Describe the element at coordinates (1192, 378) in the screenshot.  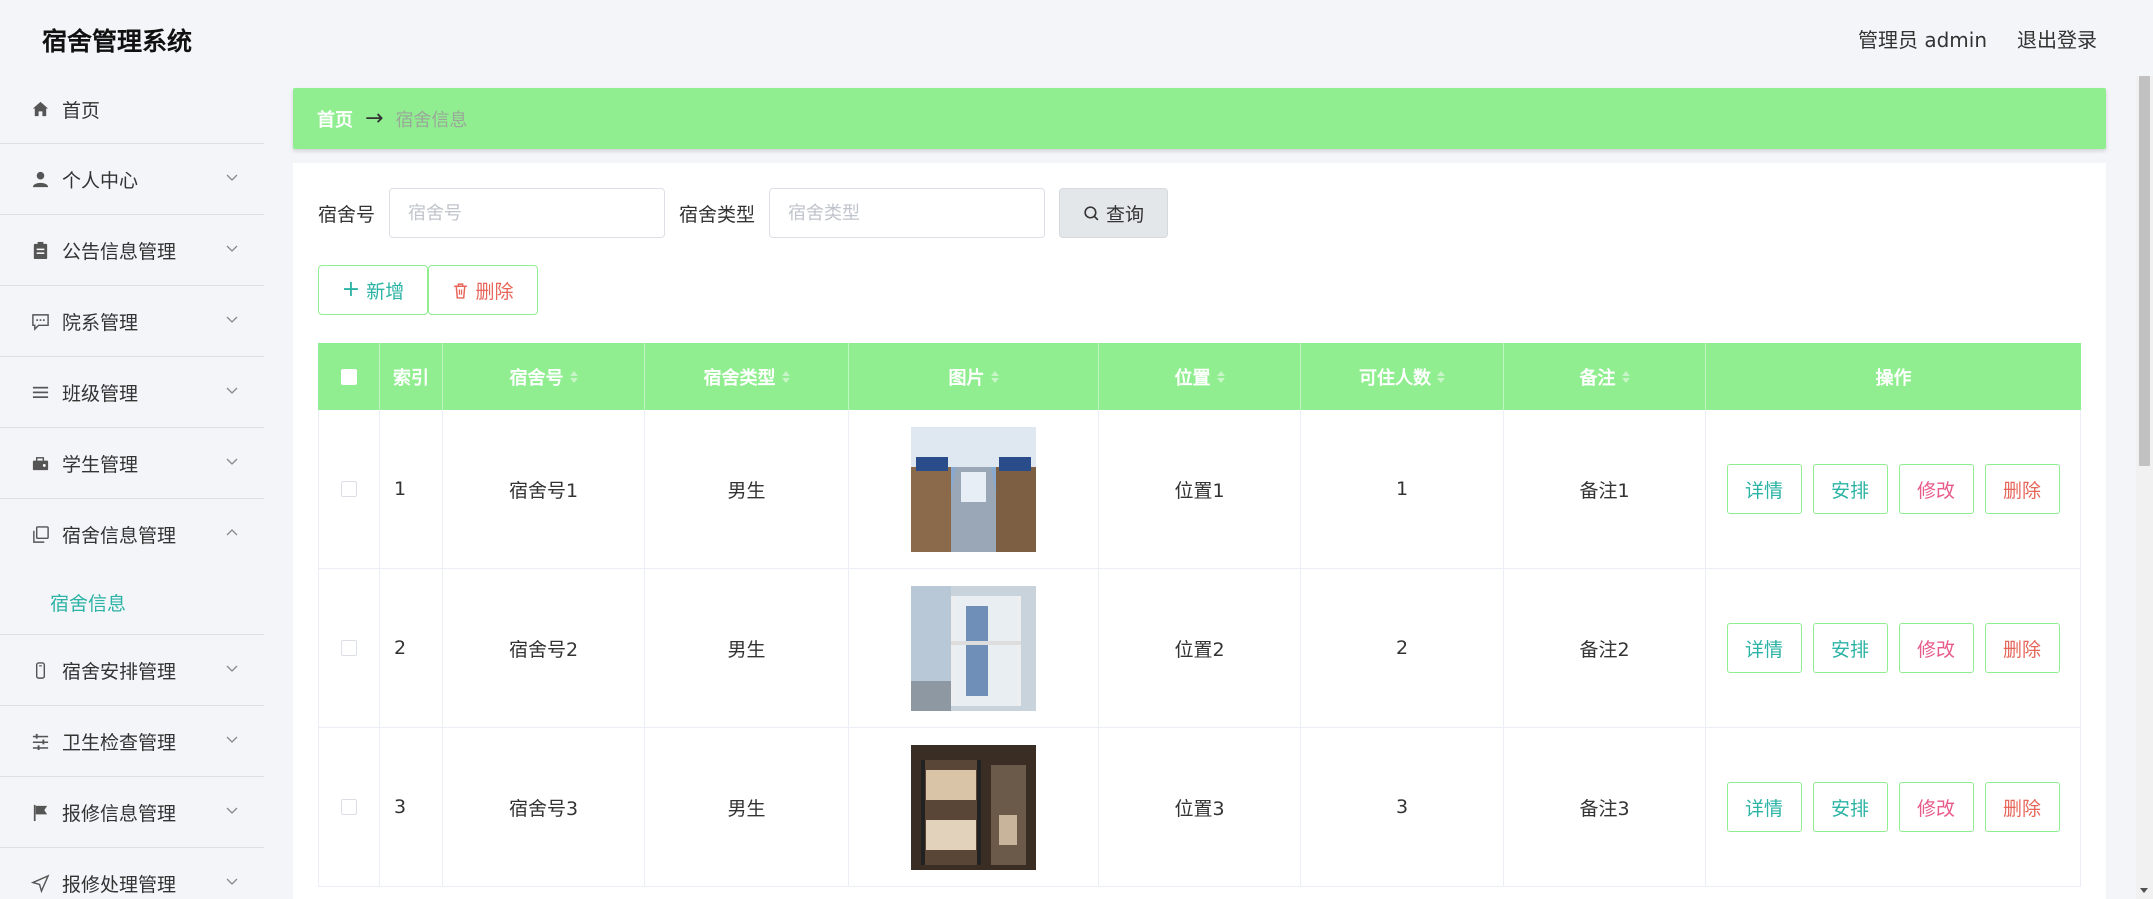
I see `header-label: 位置` at that location.